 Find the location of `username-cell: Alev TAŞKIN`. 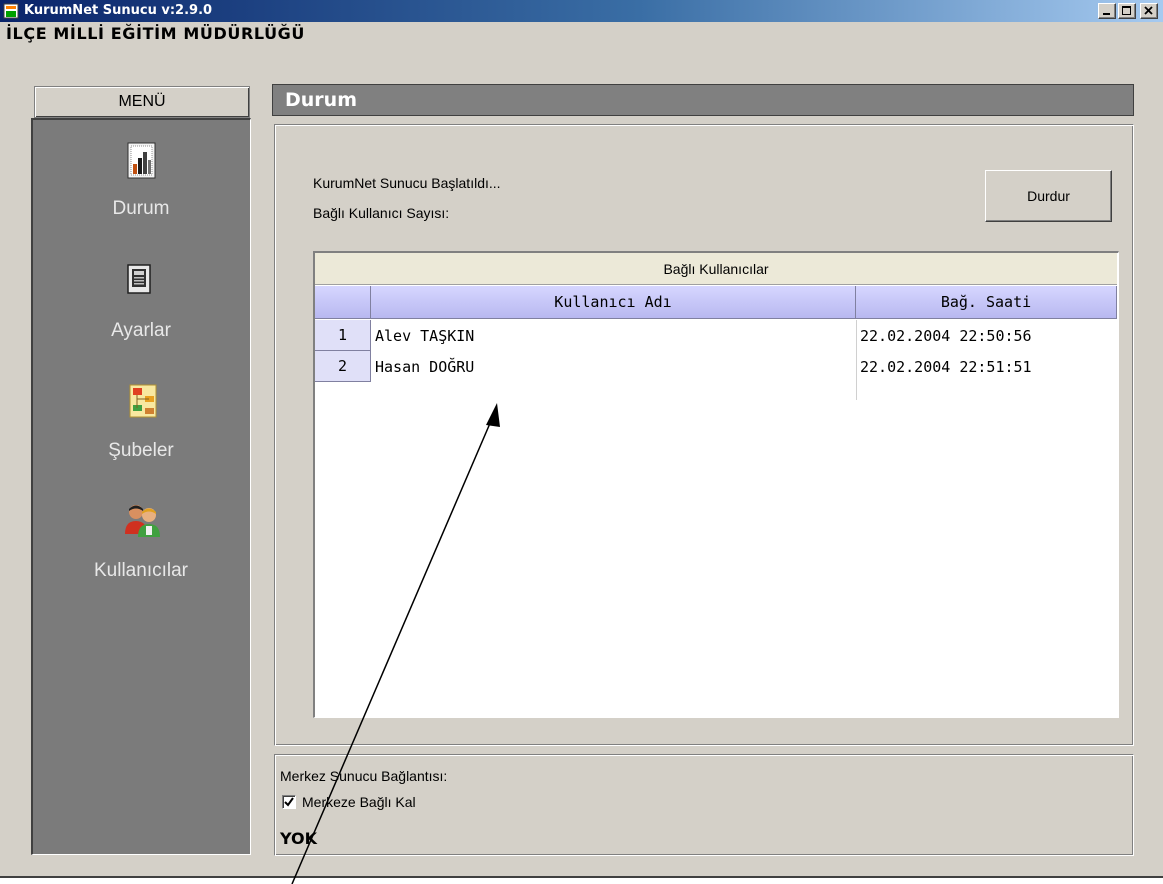

username-cell: Alev TAŞKIN is located at coordinates (425, 335).